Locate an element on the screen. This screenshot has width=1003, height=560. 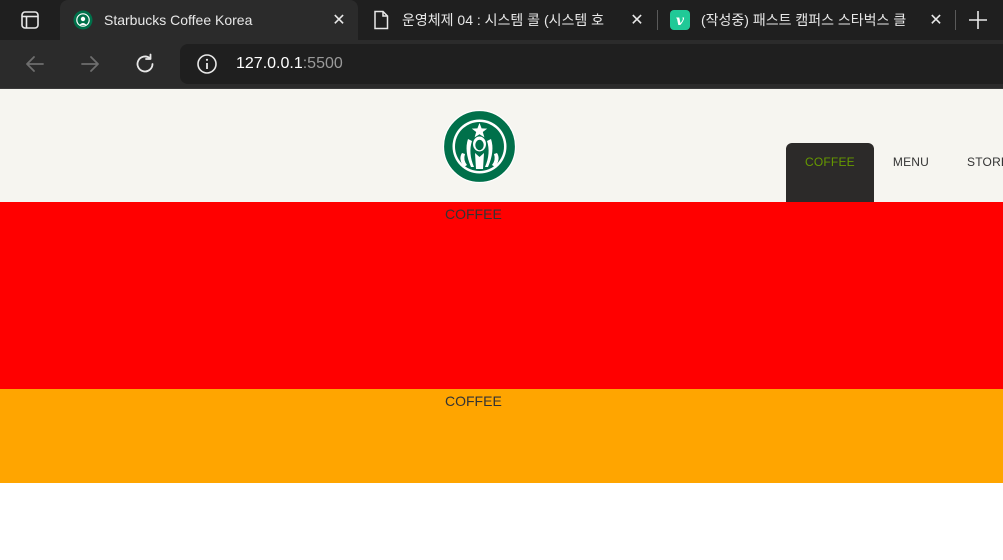
tab-title: Starbucks Coffee Korea is located at coordinates (178, 20).